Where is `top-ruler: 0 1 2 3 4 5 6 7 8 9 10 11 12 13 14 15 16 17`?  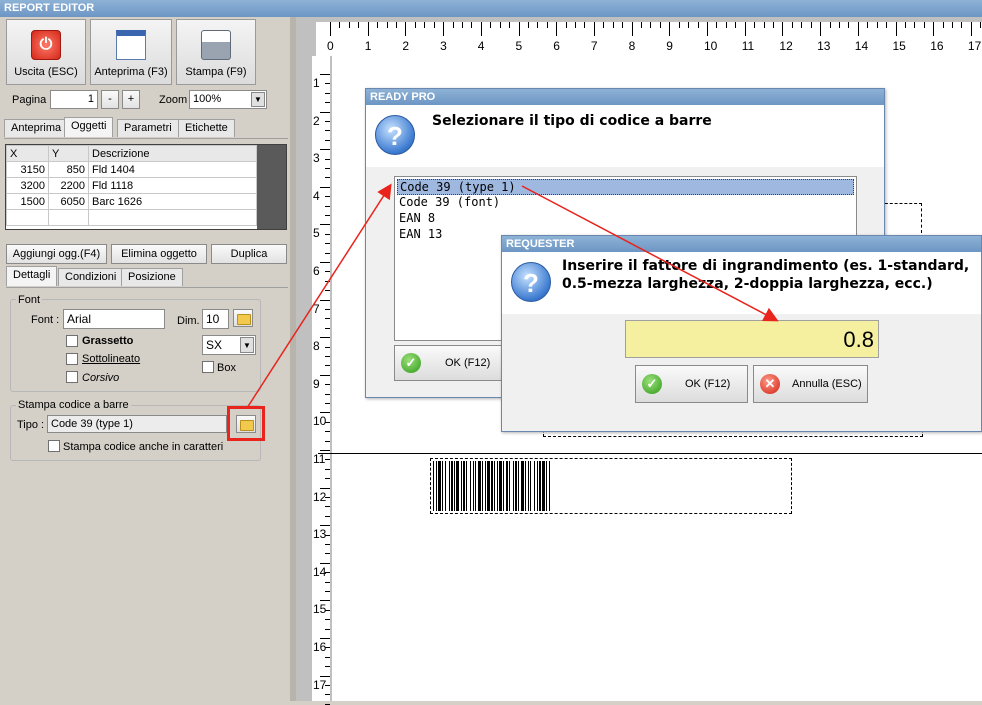 top-ruler: 0 1 2 3 4 5 6 7 8 9 10 11 12 13 14 15 16 17 is located at coordinates (649, 39).